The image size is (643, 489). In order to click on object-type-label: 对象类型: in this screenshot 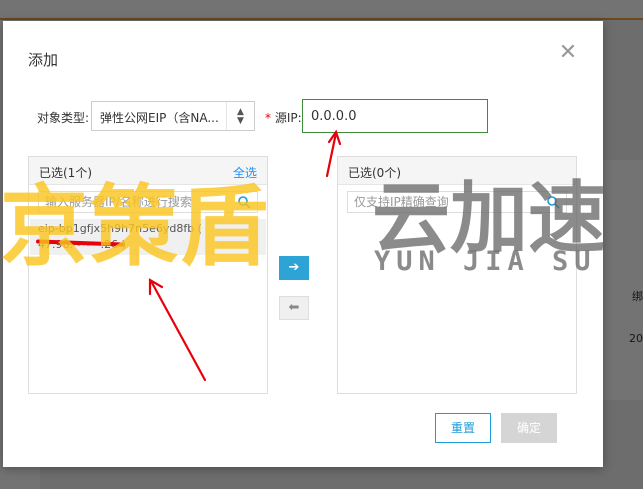, I will do `click(63, 118)`.